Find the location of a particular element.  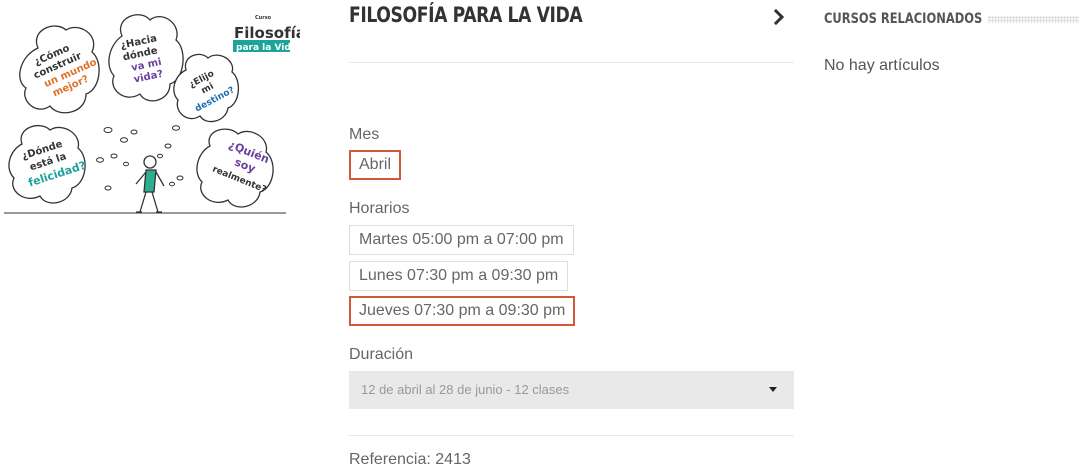

logo-banner-text: para la Vida is located at coordinates (266, 48).